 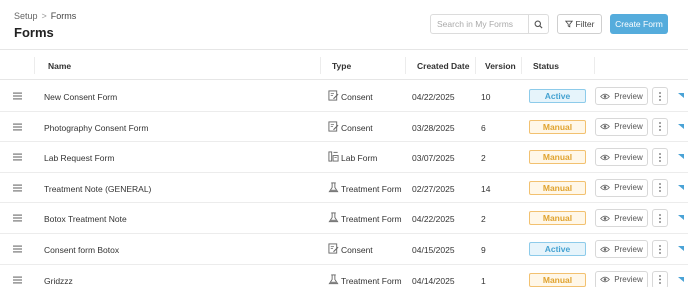 I want to click on form-type: Treatment Form, so click(x=371, y=280).